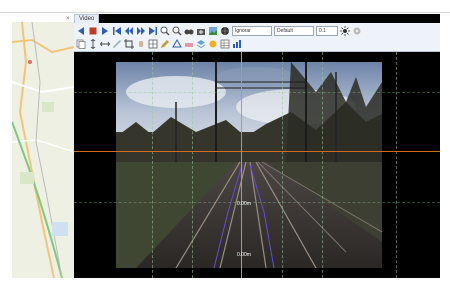  I want to click on stop-icon, so click(93, 31).